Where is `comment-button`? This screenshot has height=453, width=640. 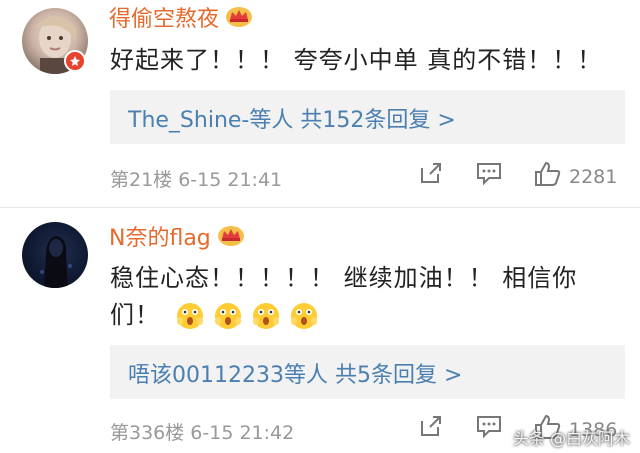 comment-button is located at coordinates (489, 428).